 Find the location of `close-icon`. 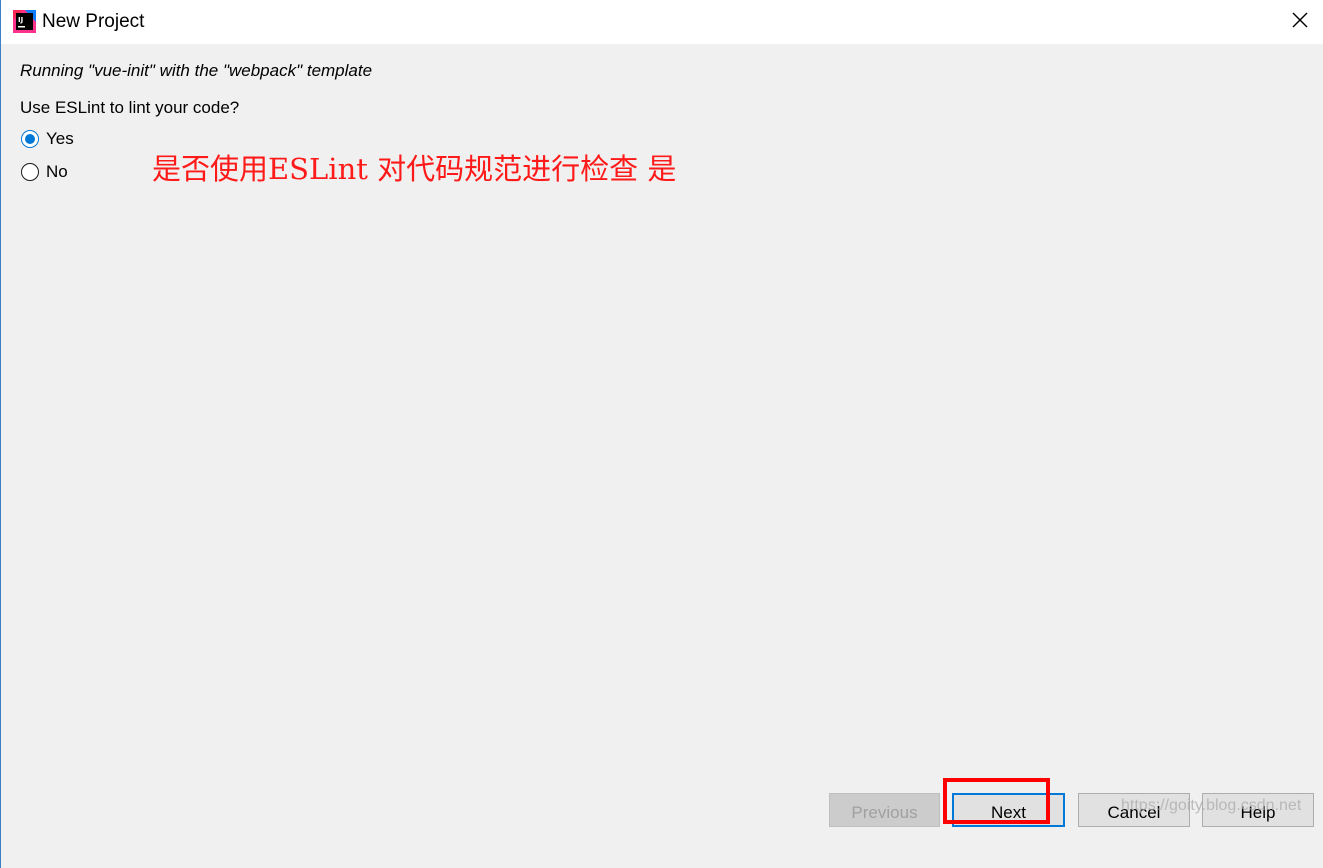

close-icon is located at coordinates (1300, 22).